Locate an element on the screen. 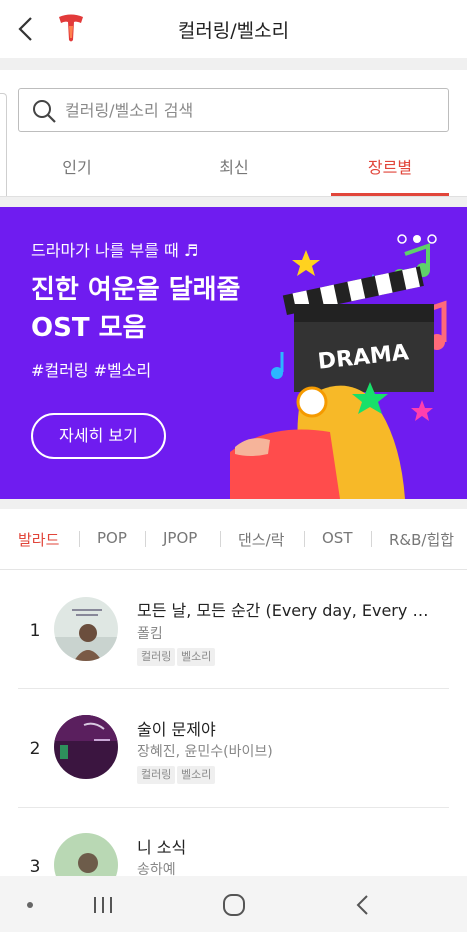  genre-pop: POP is located at coordinates (112, 538).